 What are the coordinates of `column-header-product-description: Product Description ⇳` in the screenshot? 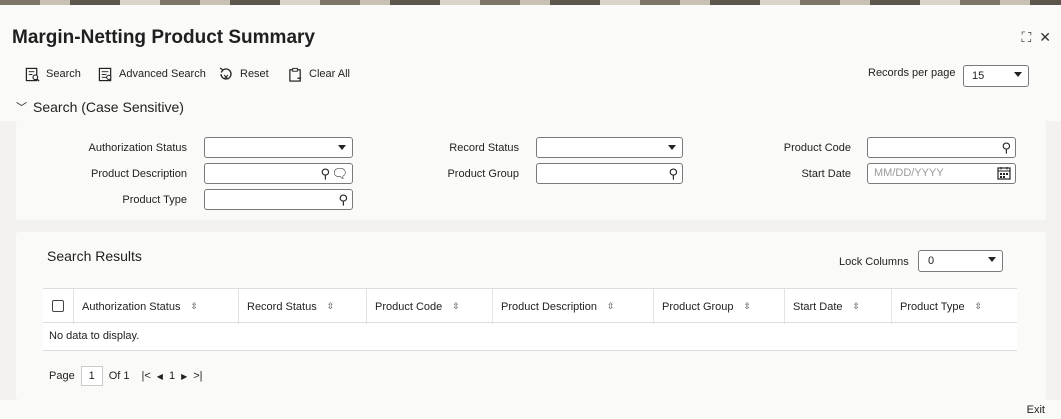 It's located at (572, 306).